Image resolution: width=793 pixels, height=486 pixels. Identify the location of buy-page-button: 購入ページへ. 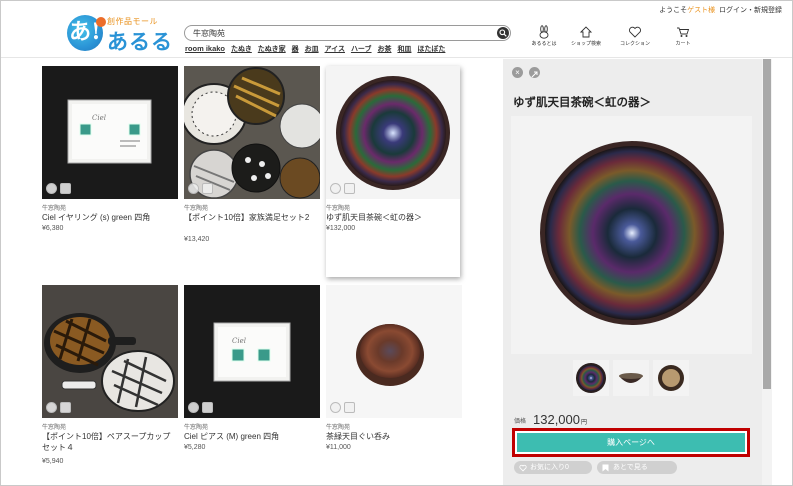
(631, 442).